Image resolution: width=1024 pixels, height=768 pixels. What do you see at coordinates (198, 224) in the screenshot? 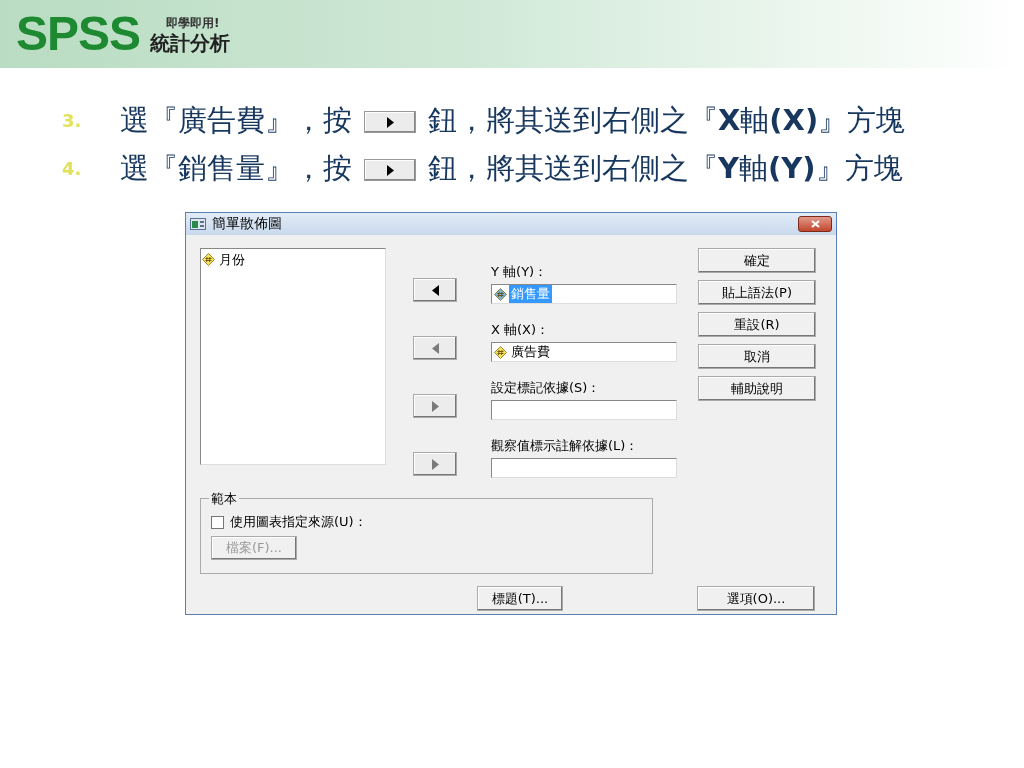
I see `chart-icon` at bounding box center [198, 224].